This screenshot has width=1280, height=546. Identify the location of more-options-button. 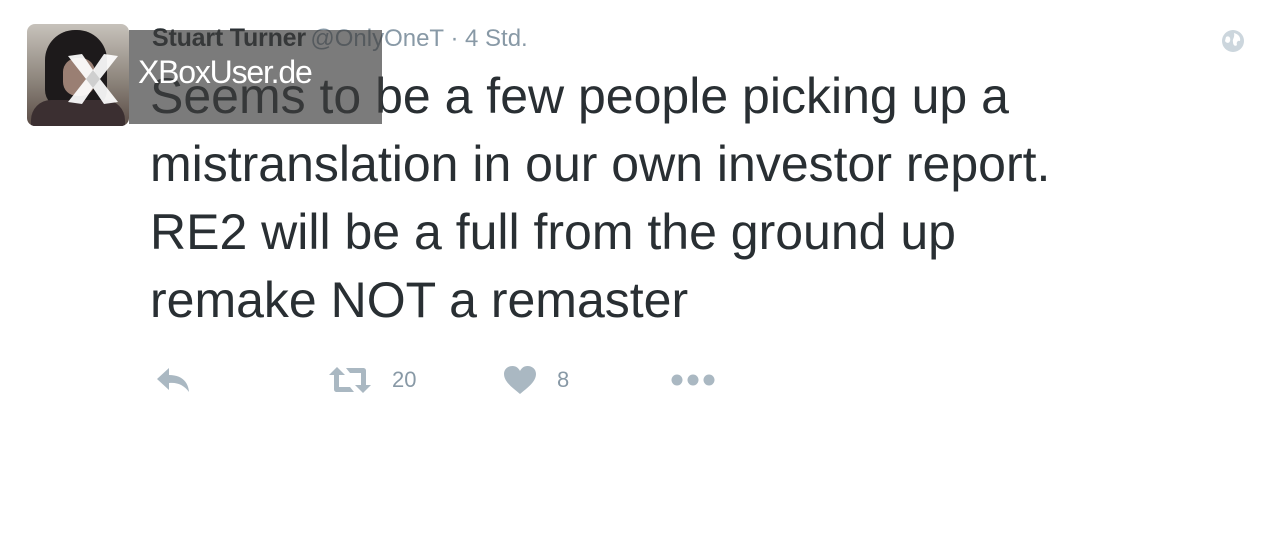
(693, 380).